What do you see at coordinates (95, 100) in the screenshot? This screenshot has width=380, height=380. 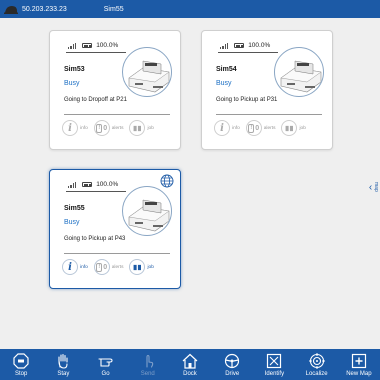 I see `robot-task: Going to Dropoff at P21` at bounding box center [95, 100].